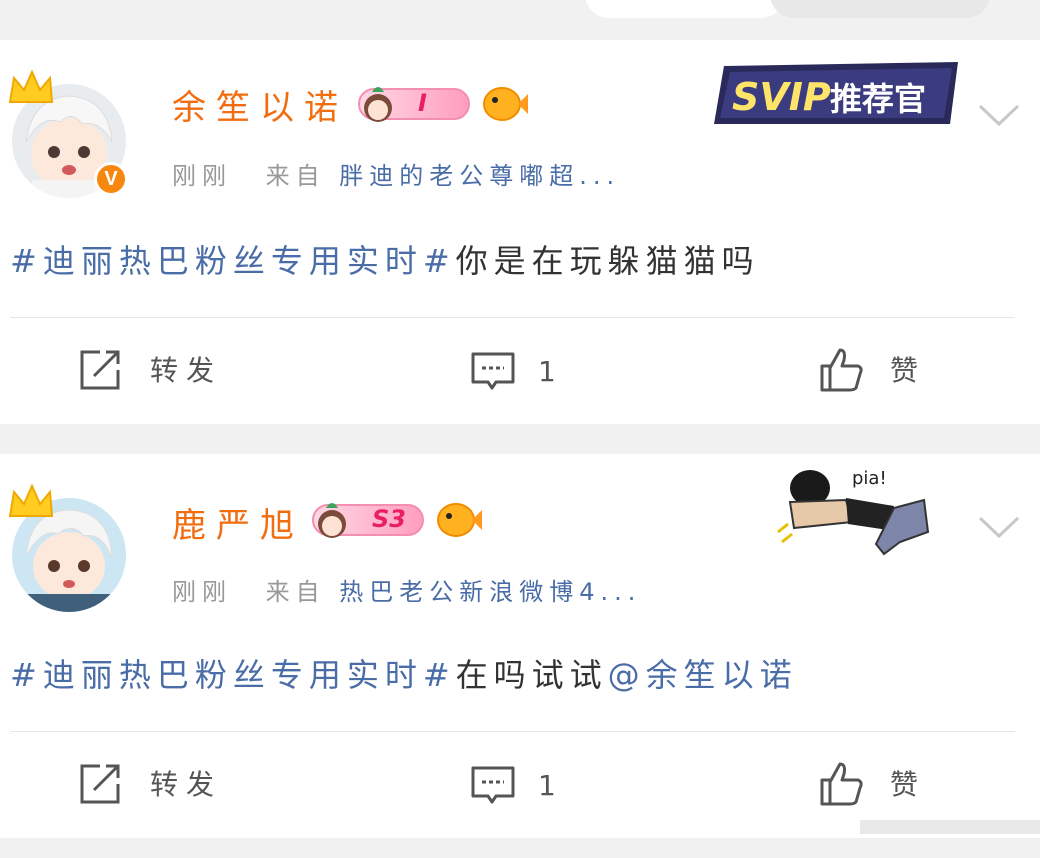 This screenshot has height=858, width=1040. What do you see at coordinates (685, 9) in the screenshot?
I see `tab-pill` at bounding box center [685, 9].